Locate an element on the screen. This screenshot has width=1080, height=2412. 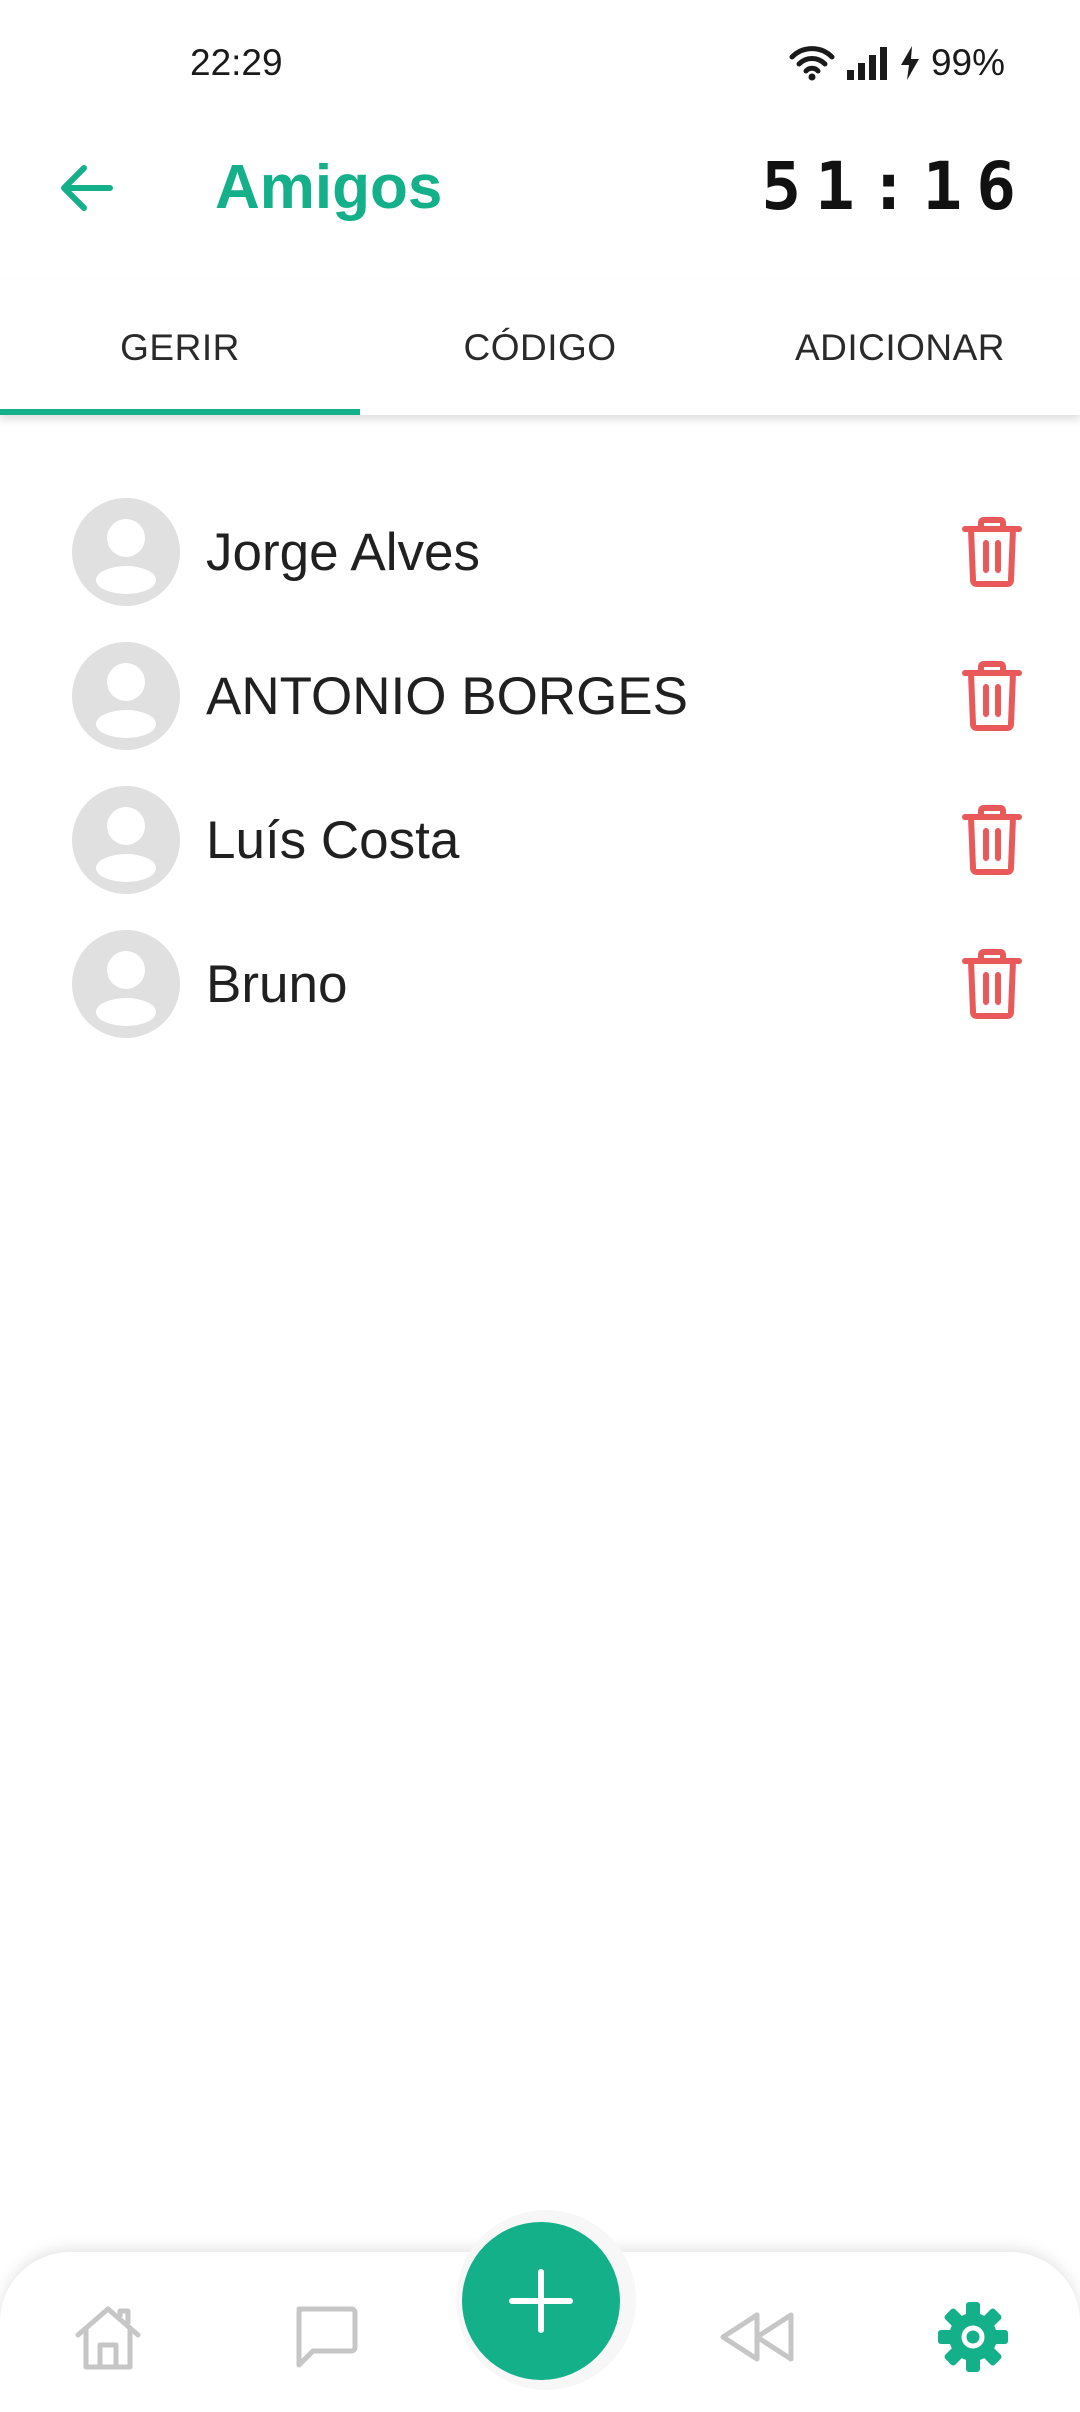
status-icons: 99% is located at coordinates (897, 63).